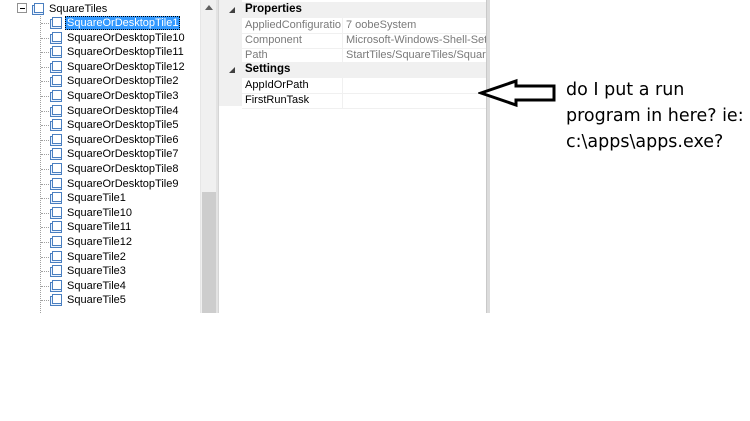 This screenshot has height=421, width=750. I want to click on tree-item-label: SquareOrDesktopTile6, so click(123, 139).